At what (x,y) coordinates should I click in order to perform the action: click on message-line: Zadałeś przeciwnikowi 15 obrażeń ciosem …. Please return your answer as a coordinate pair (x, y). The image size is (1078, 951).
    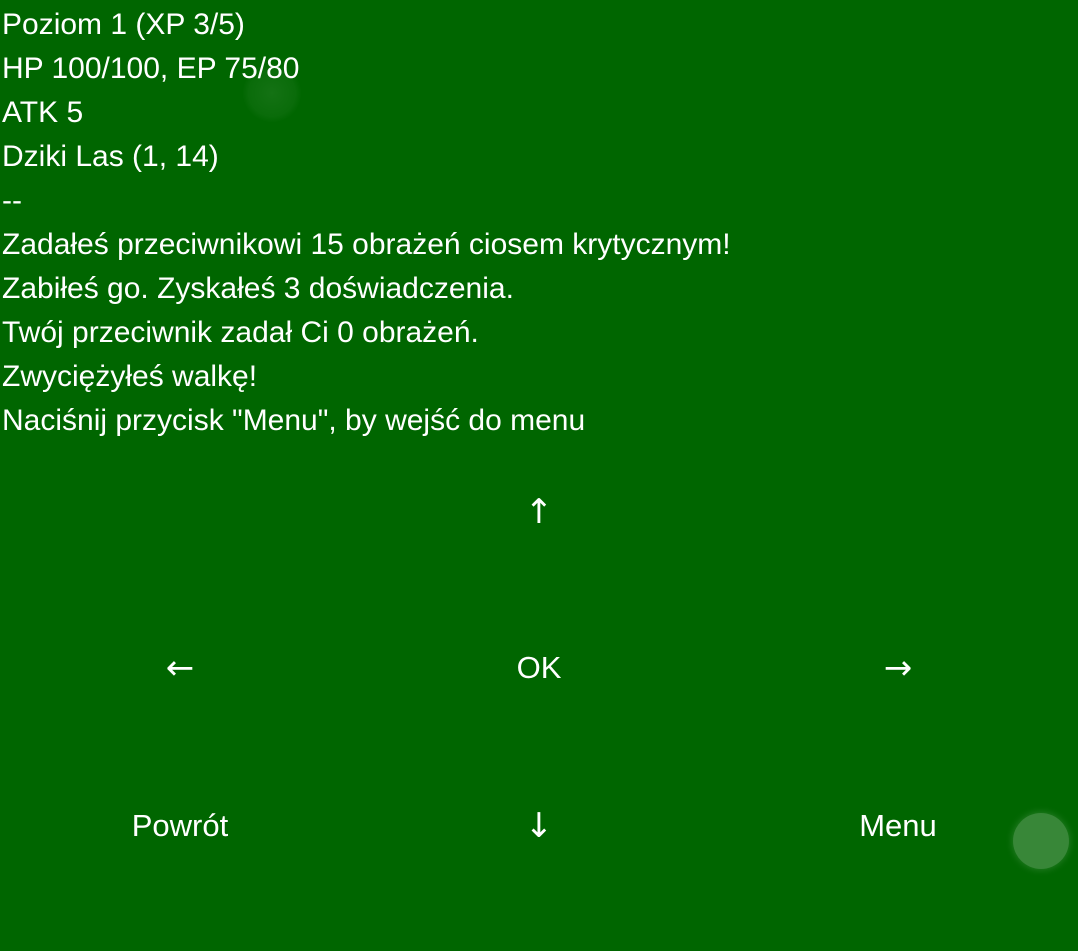
    Looking at the image, I should click on (366, 244).